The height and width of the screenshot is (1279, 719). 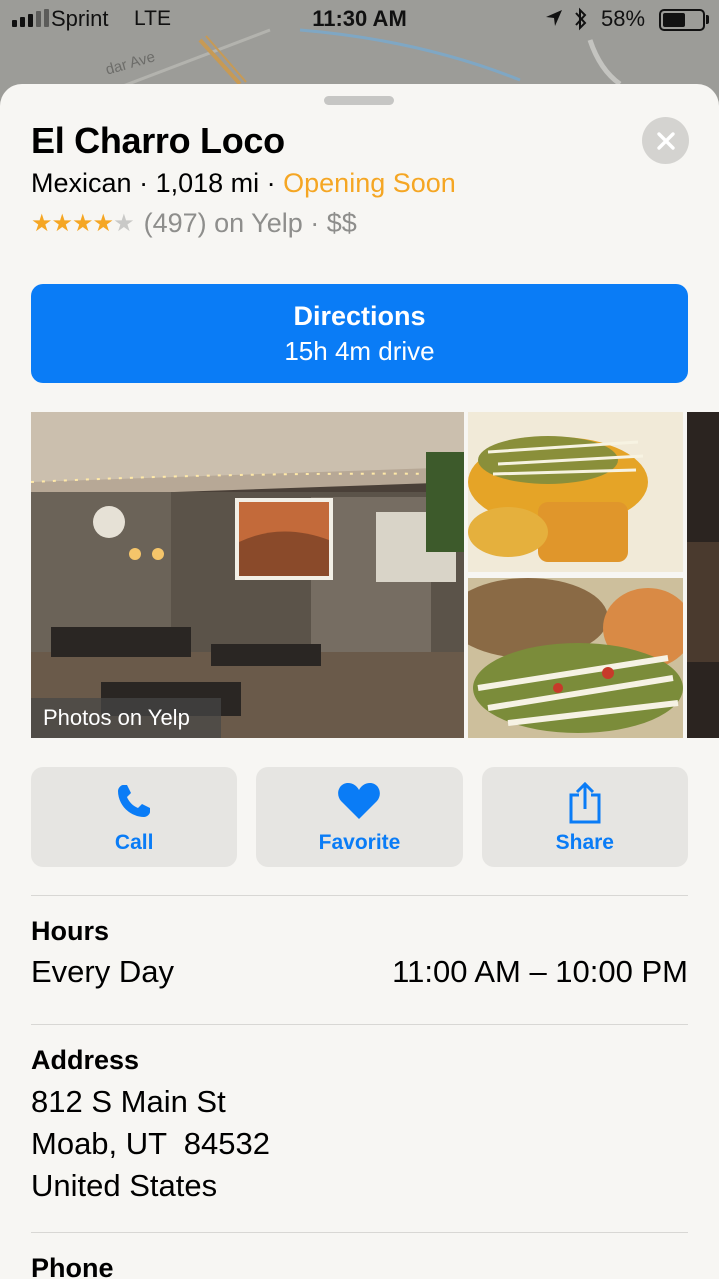 I want to click on review-count: (497), so click(x=175, y=223).